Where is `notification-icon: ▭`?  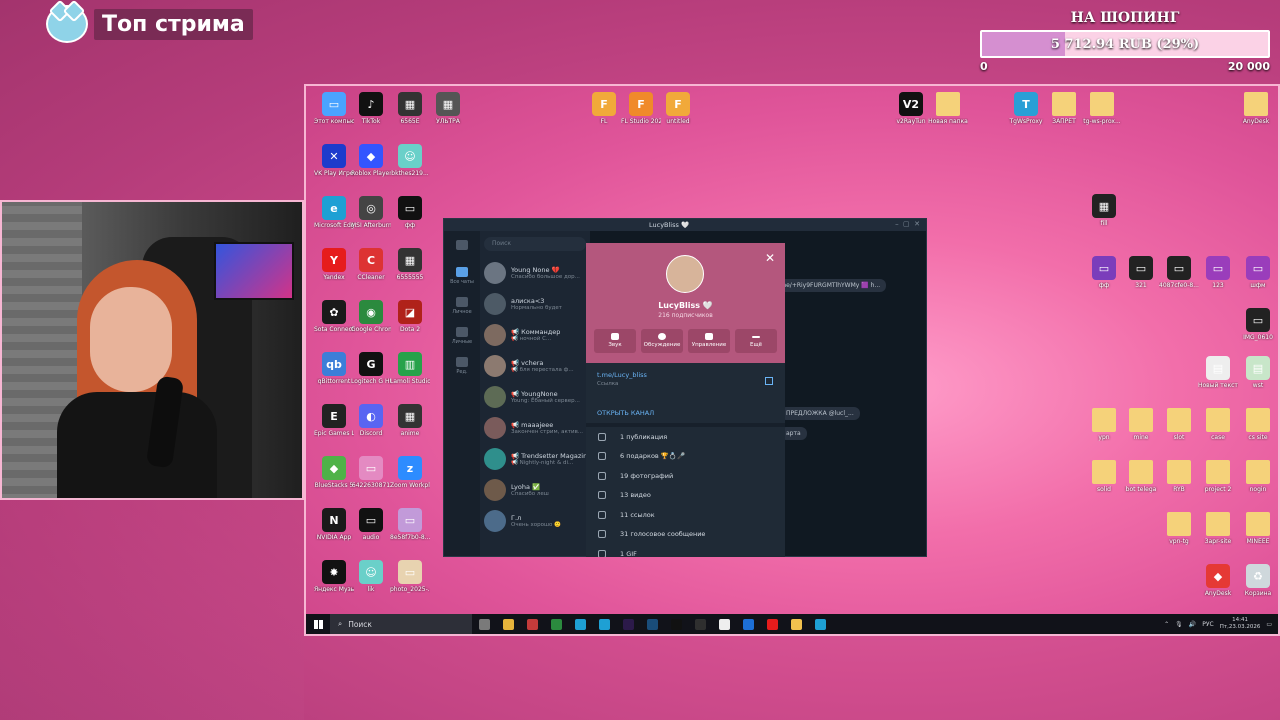
notification-icon: ▭ is located at coordinates (1269, 624).